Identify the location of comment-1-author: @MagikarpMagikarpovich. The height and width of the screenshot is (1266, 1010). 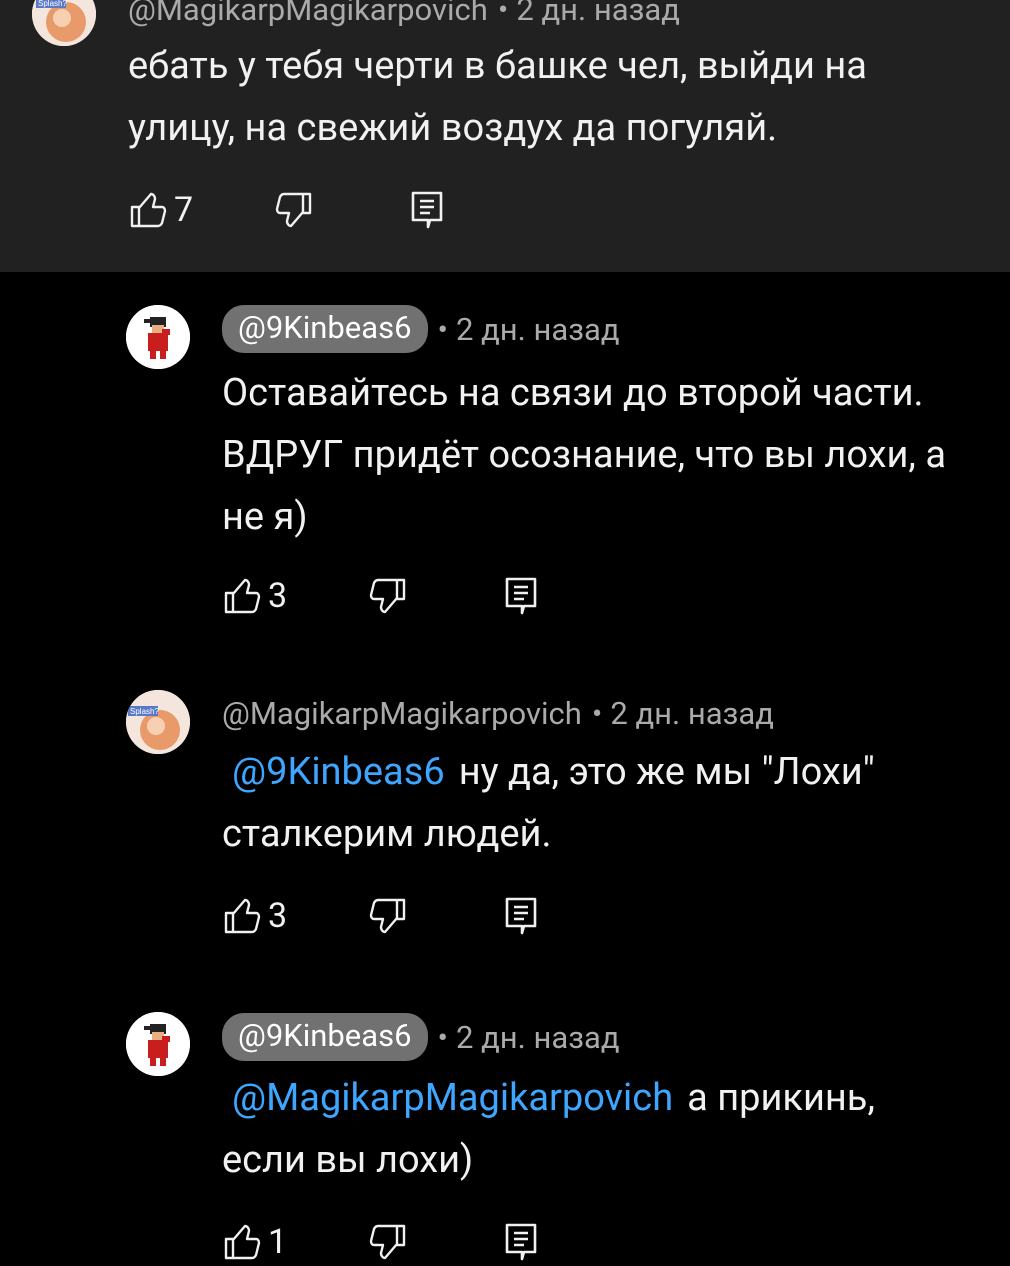
(308, 12).